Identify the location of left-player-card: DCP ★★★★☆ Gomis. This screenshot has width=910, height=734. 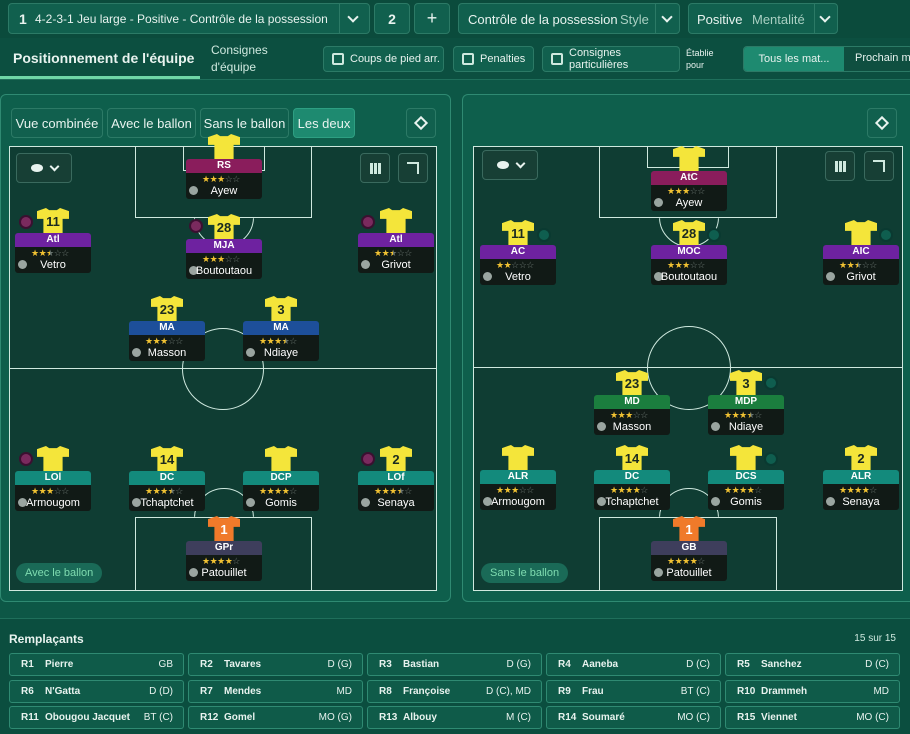
(281, 478).